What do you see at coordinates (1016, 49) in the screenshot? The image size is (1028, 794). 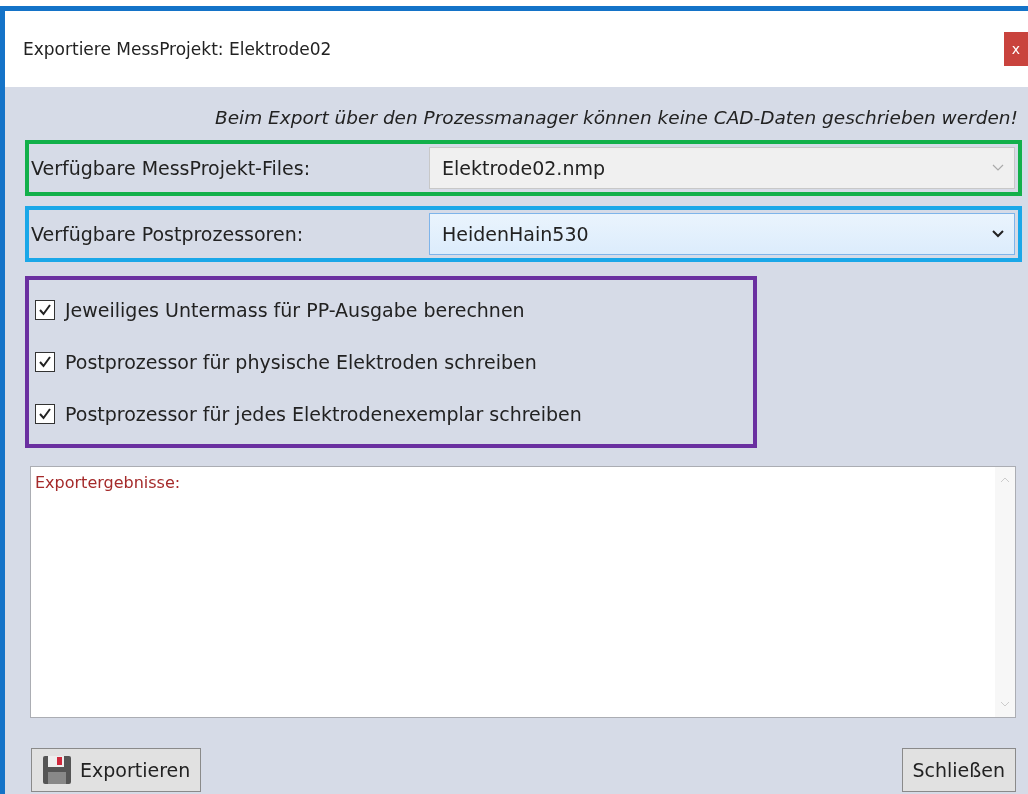 I see `close-button: x` at bounding box center [1016, 49].